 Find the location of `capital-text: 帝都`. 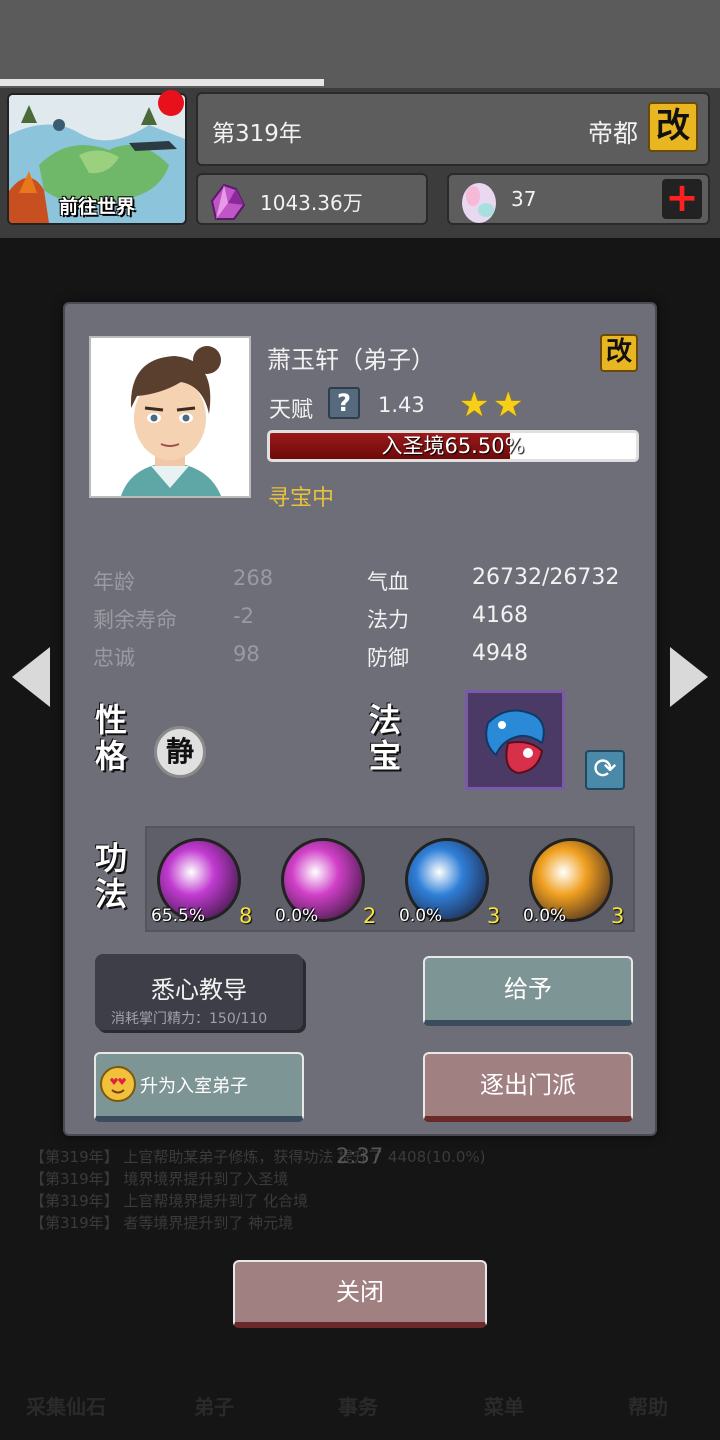

capital-text: 帝都 is located at coordinates (612, 133).